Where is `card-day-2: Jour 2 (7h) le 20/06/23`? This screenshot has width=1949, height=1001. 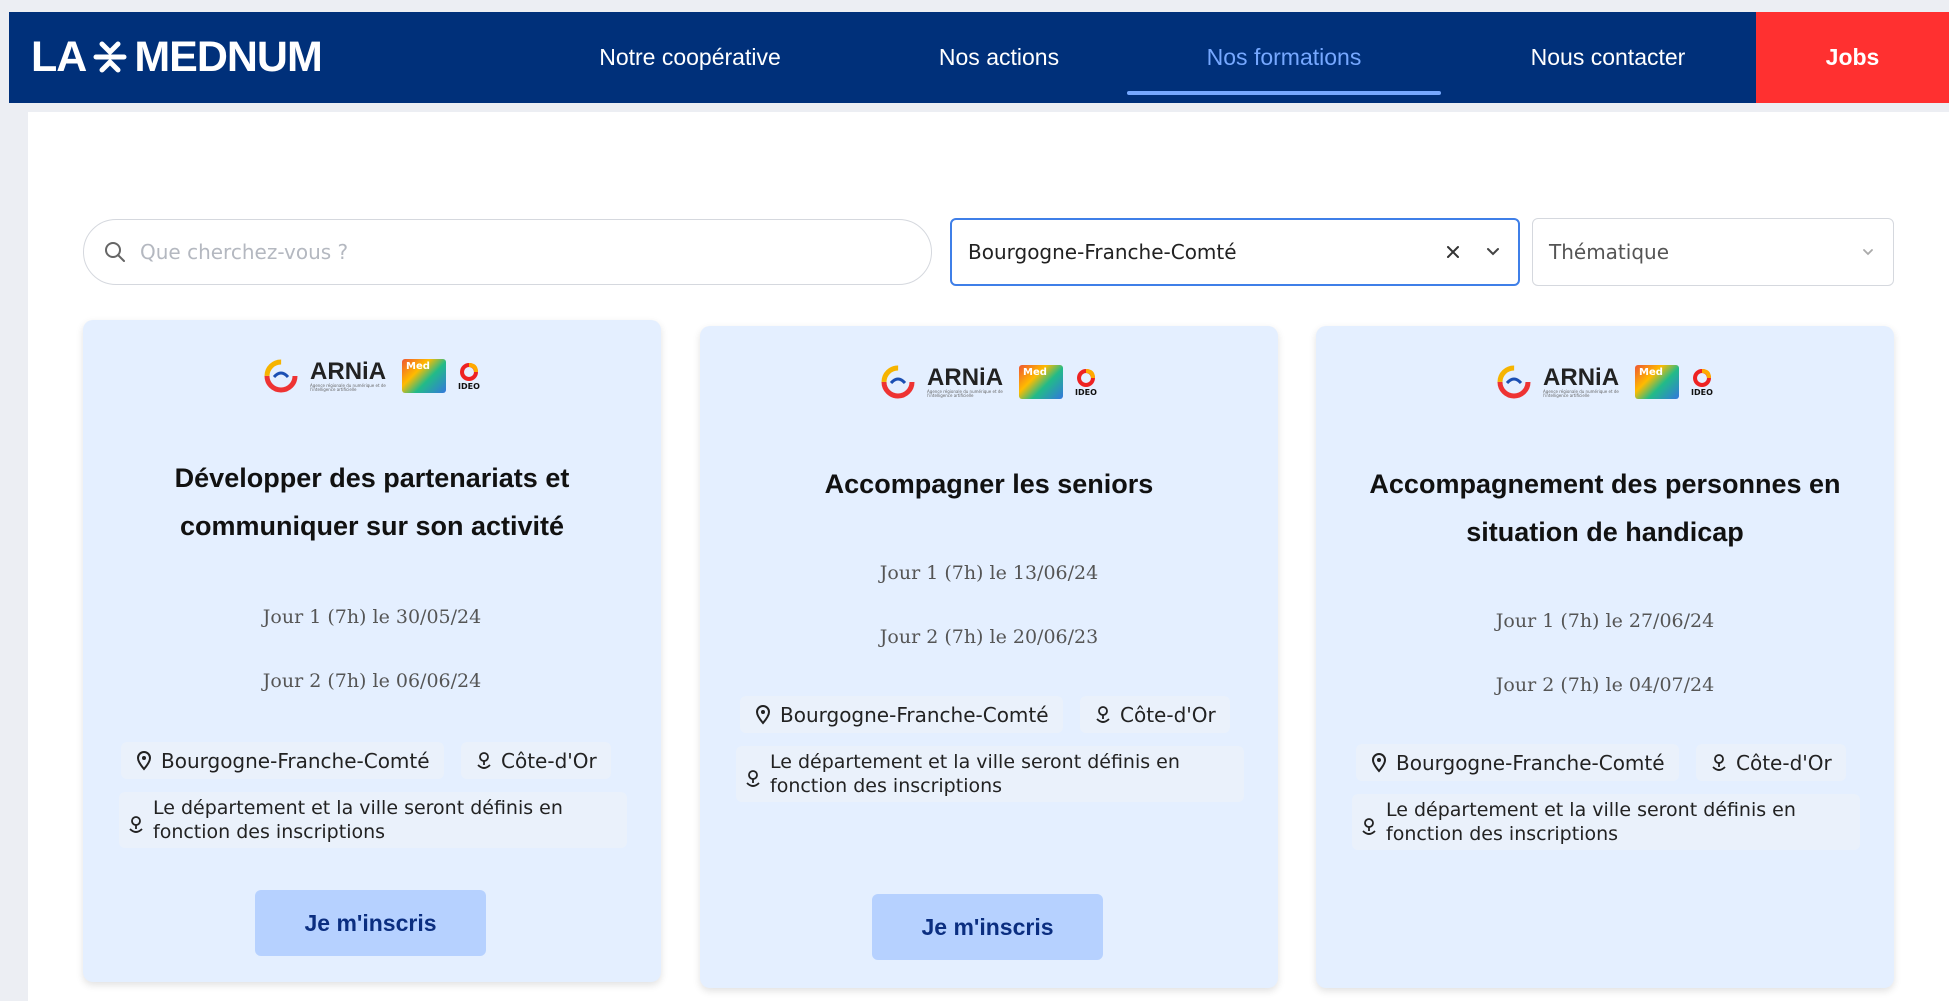
card-day-2: Jour 2 (7h) le 20/06/23 is located at coordinates (989, 637).